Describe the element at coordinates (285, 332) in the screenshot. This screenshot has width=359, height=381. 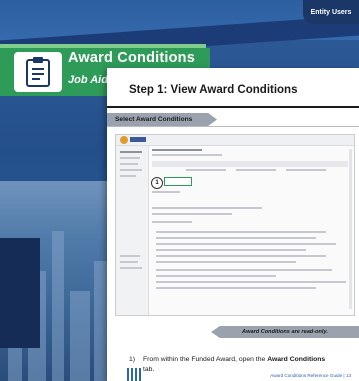
I see `read-only-note: Award Conditions are read-only.` at that location.